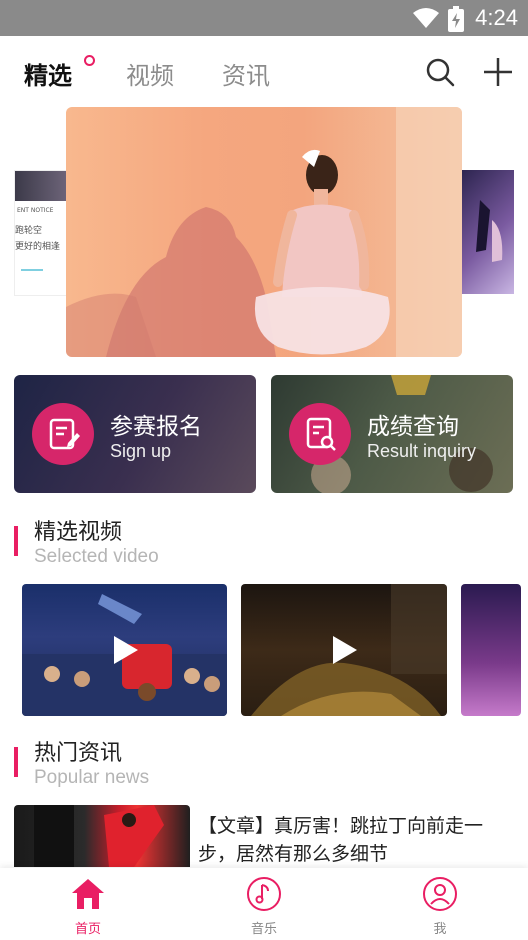 This screenshot has height=940, width=528. I want to click on music-note-icon, so click(264, 894).